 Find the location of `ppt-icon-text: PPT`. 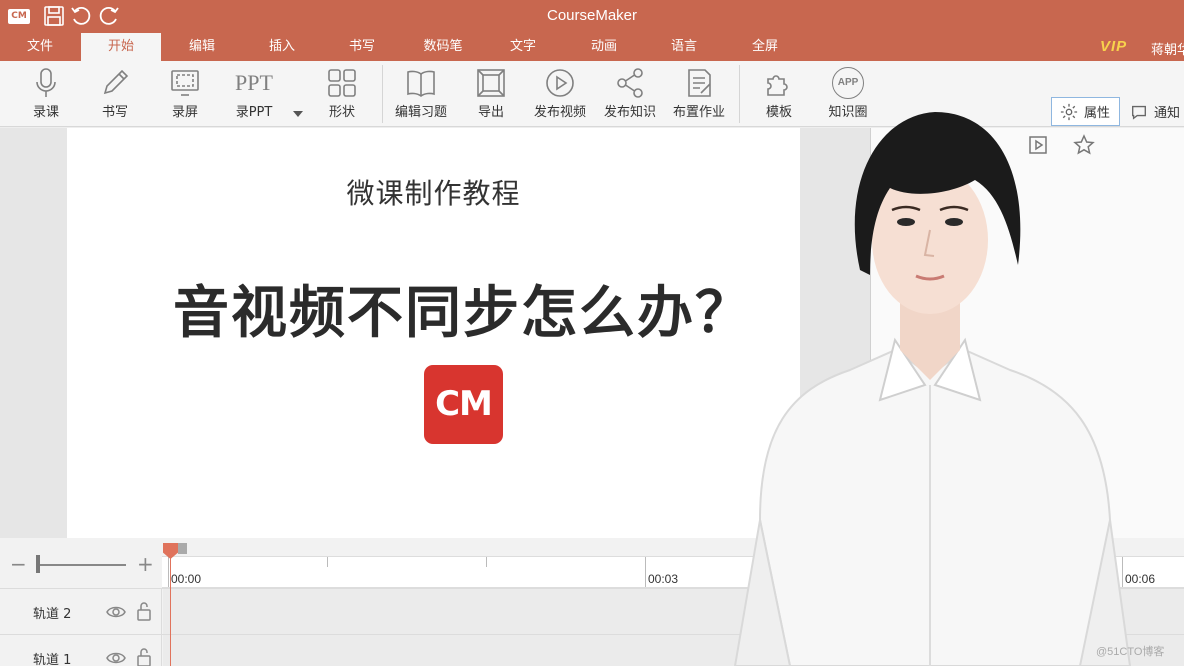

ppt-icon-text: PPT is located at coordinates (254, 82).